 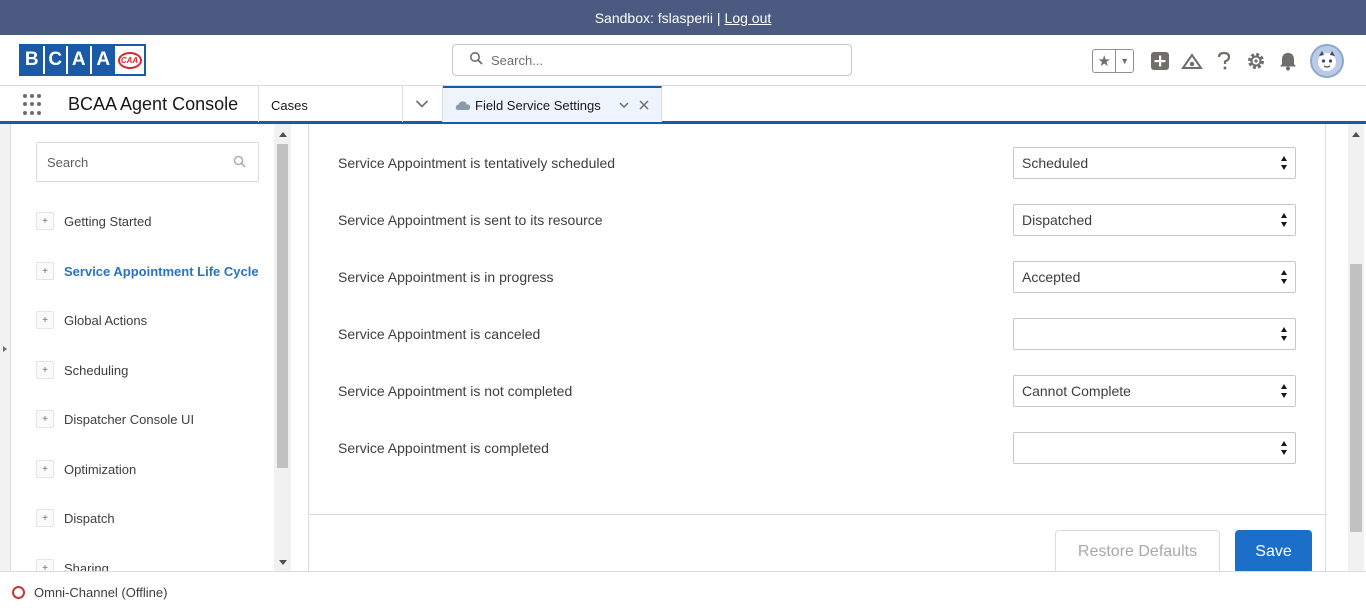 I want to click on setting-row: Service Appointment is canceled, so click(x=817, y=334).